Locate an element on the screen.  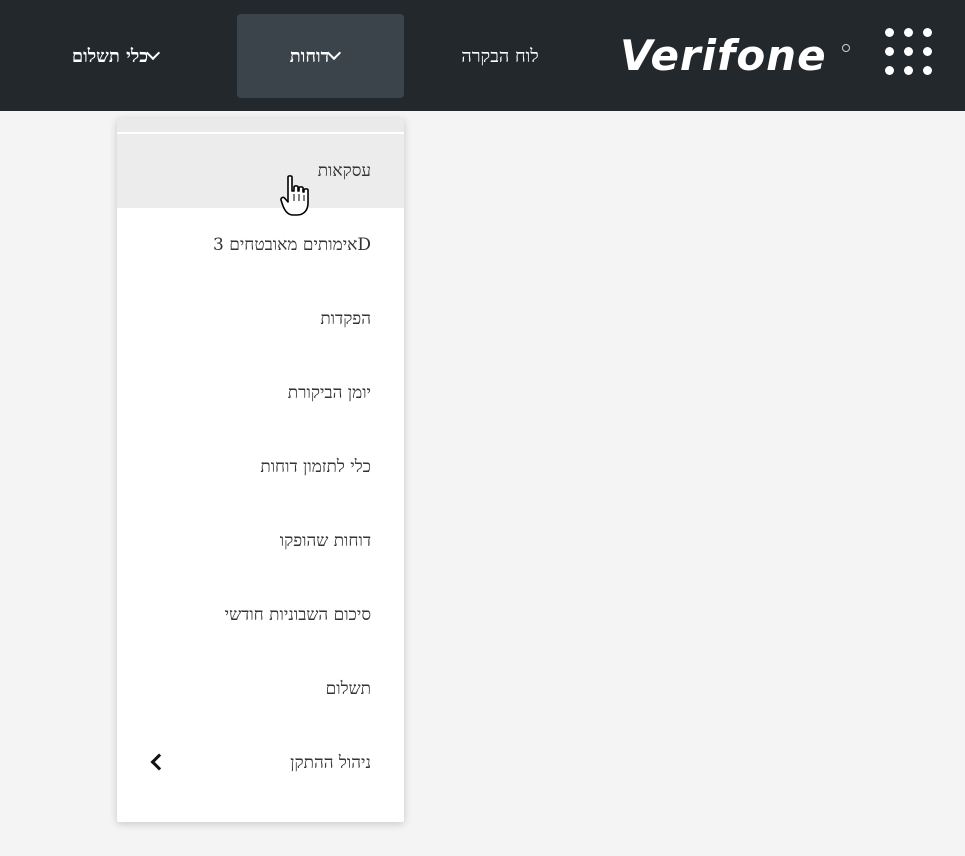
menu-item-label: כלי לתזמון דוחות is located at coordinates (315, 467).